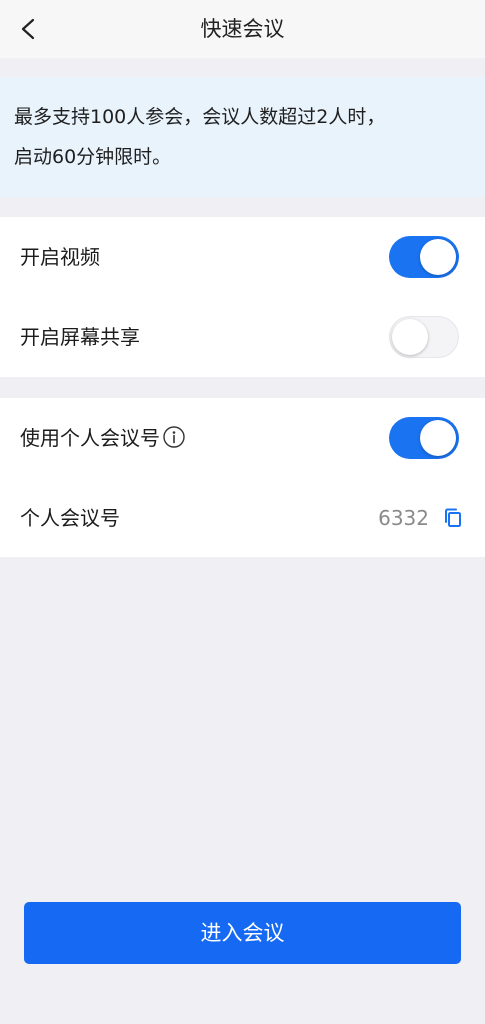 The image size is (485, 1024). What do you see at coordinates (80, 337) in the screenshot?
I see `screen-share-label: 开启屏幕共享` at bounding box center [80, 337].